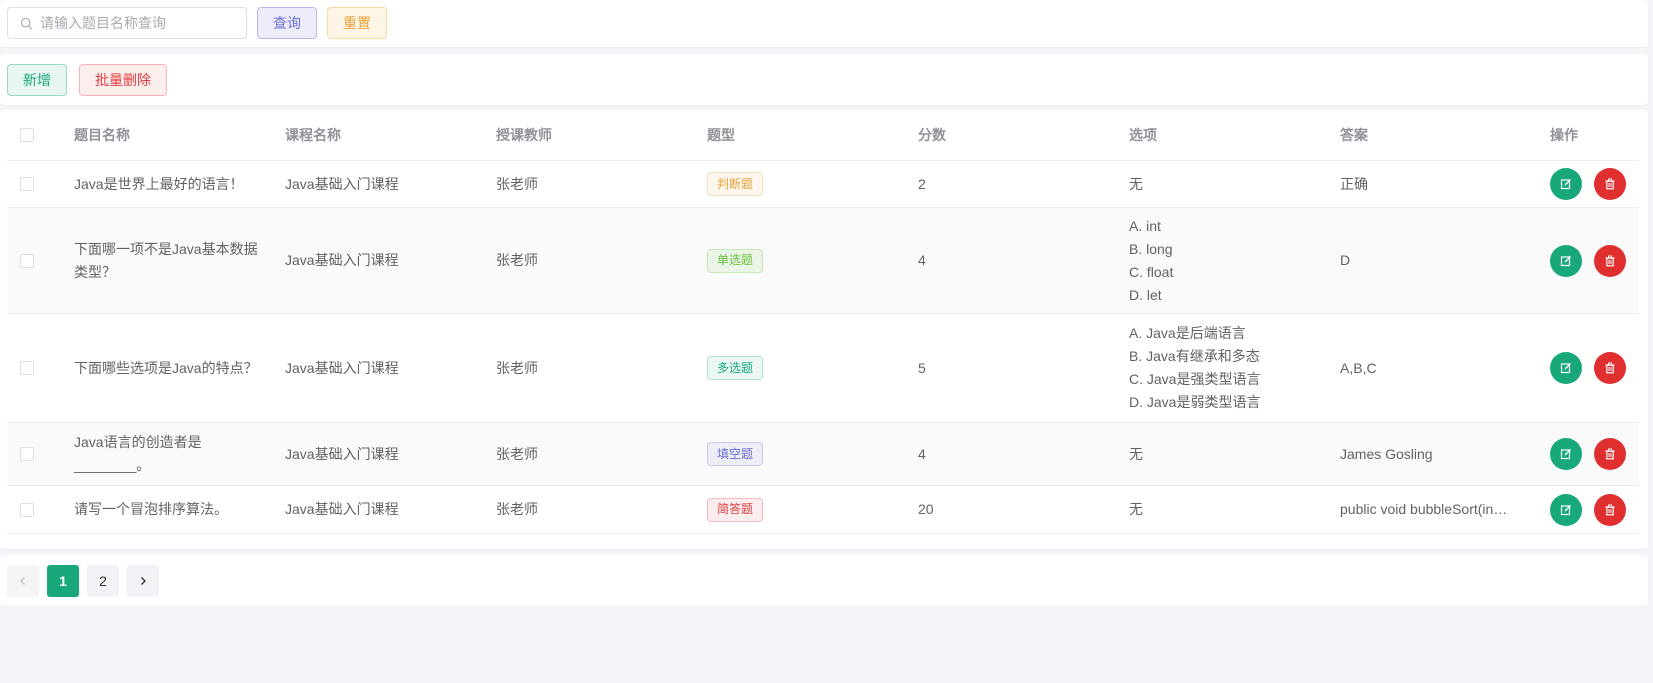  I want to click on page-button-2: 2, so click(103, 581).